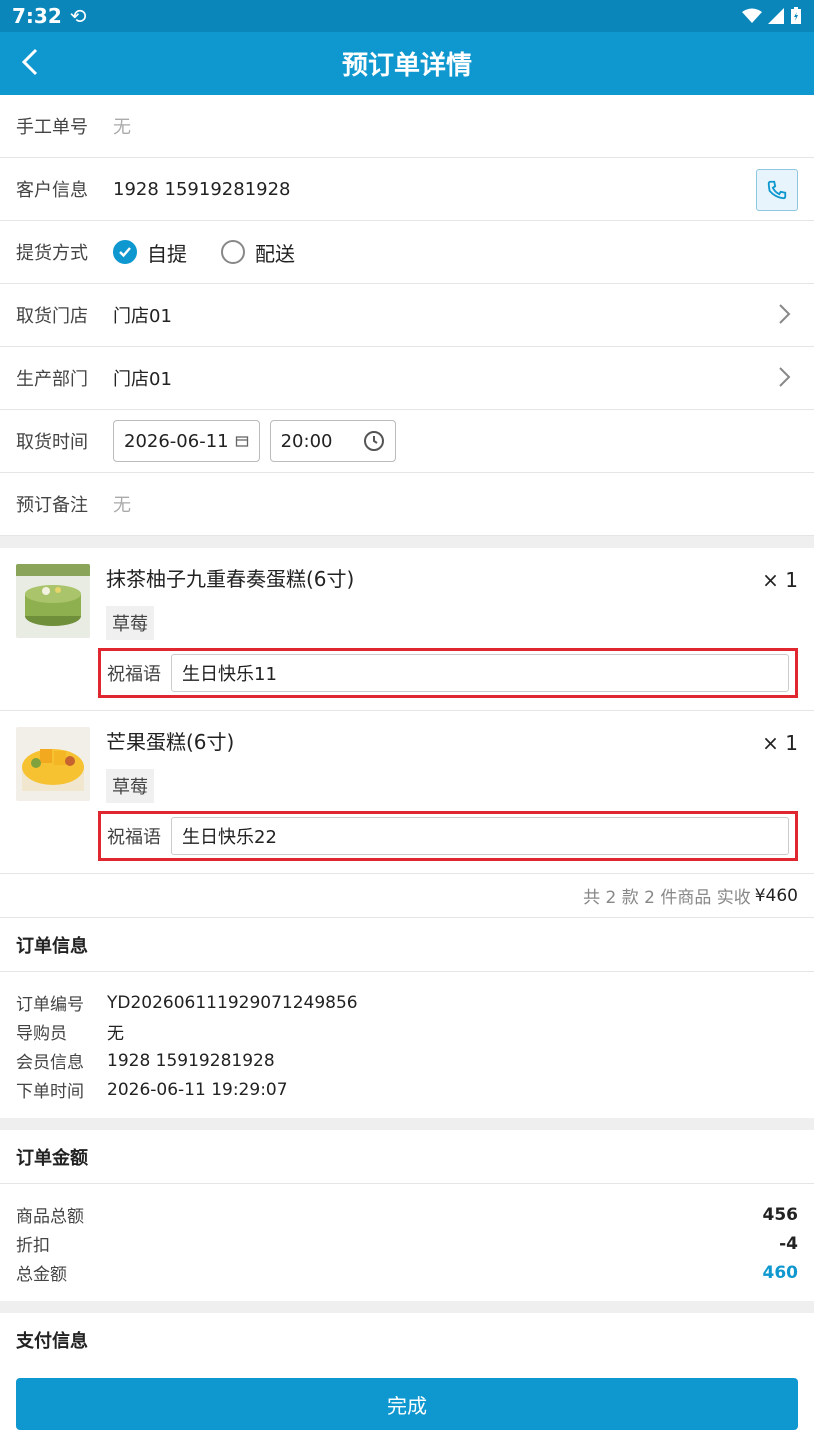  I want to click on battery-icon, so click(796, 15).